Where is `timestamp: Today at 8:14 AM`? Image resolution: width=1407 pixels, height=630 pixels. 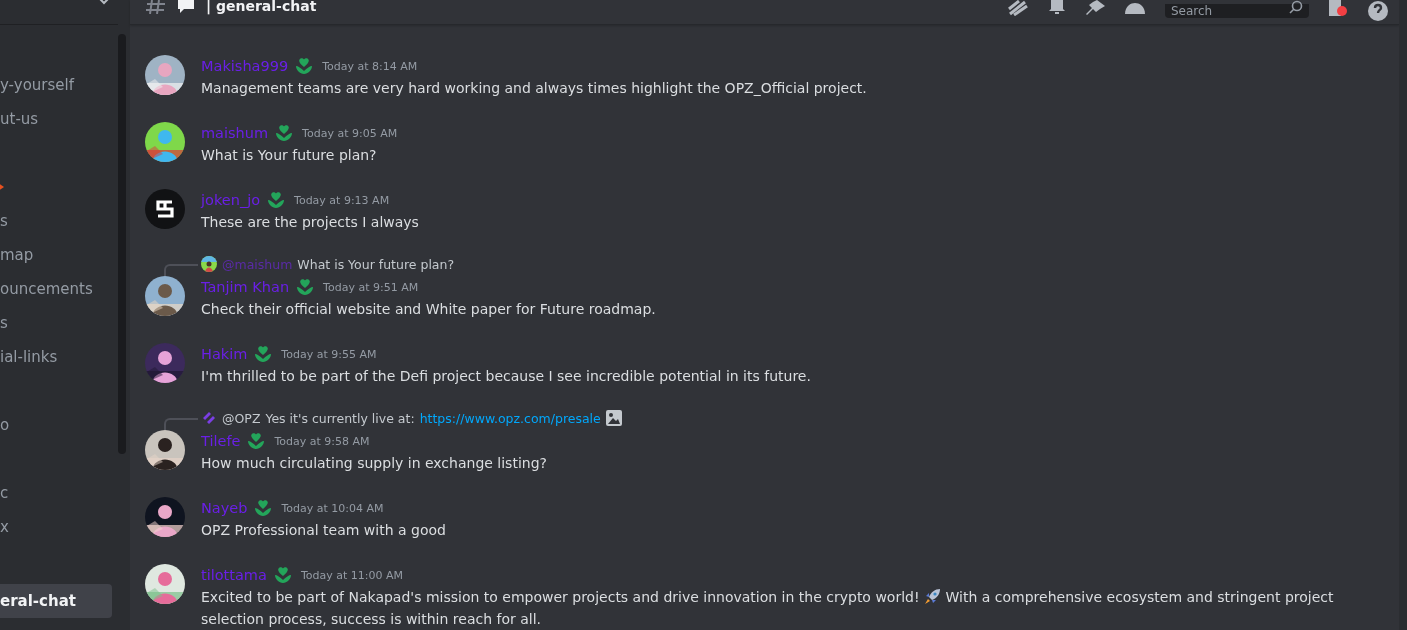 timestamp: Today at 8:14 AM is located at coordinates (370, 66).